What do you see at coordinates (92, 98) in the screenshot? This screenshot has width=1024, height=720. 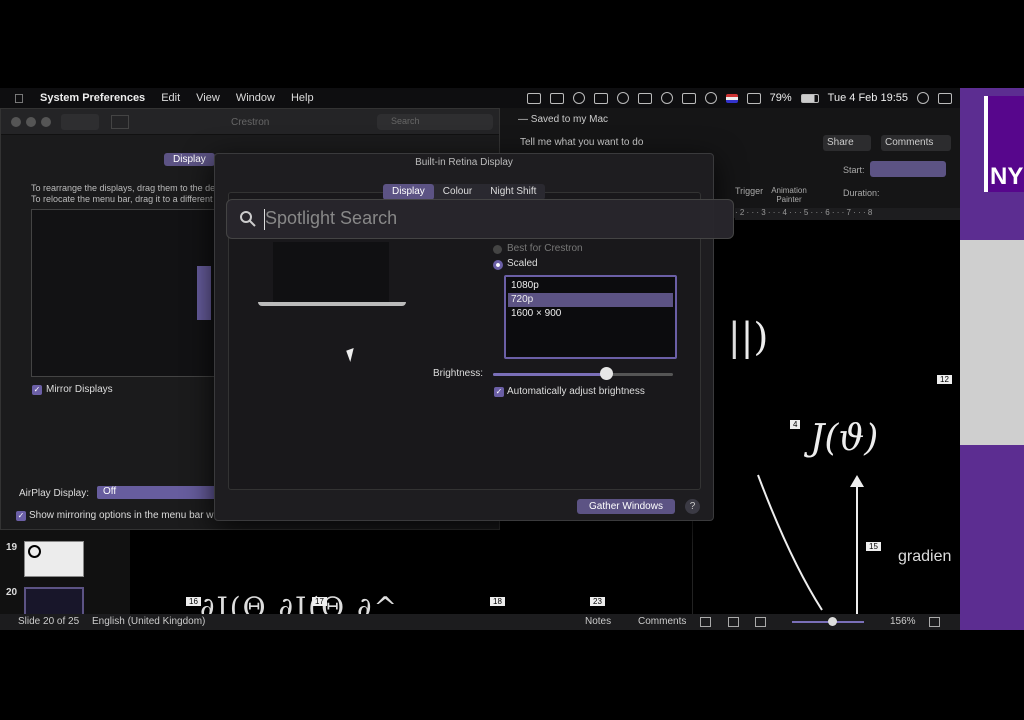 I see `menu-app-name: System Preferences` at bounding box center [92, 98].